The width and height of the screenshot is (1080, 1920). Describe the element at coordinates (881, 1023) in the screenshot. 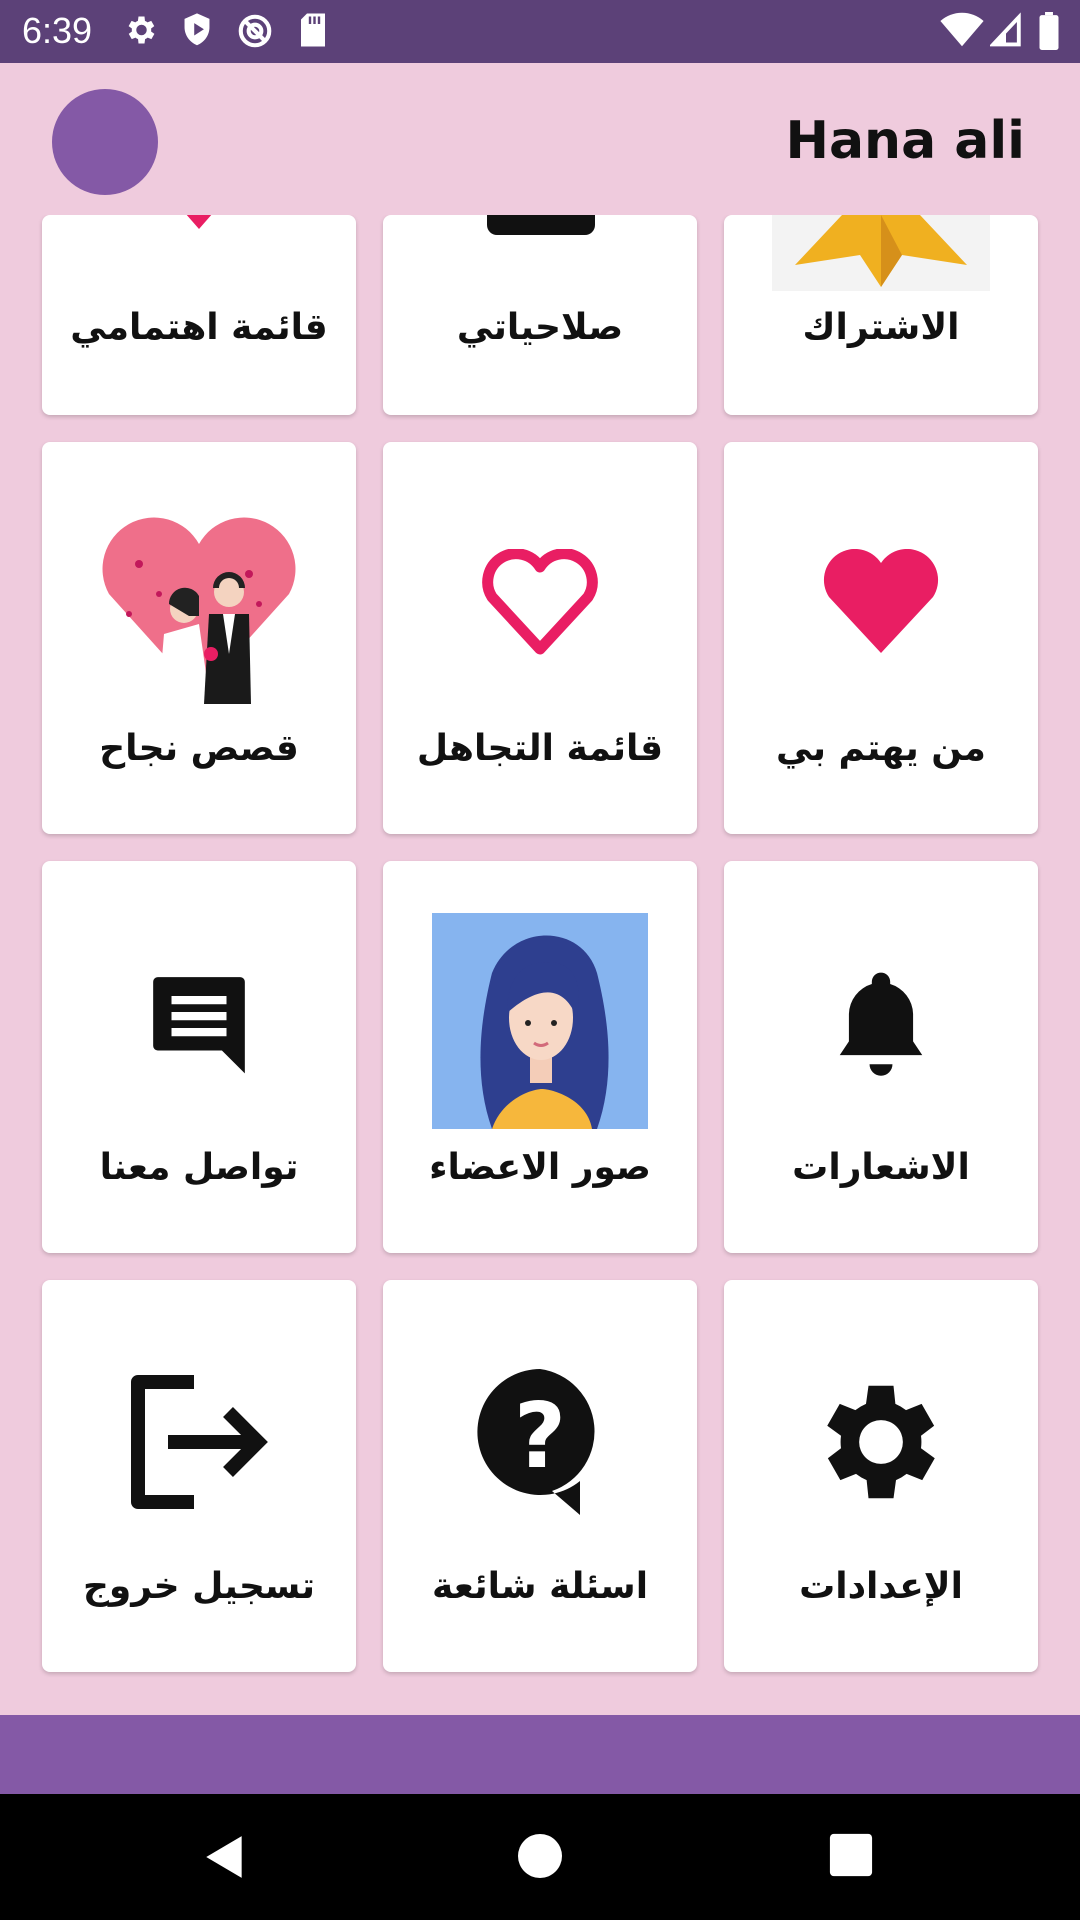

I see `bell-icon` at that location.